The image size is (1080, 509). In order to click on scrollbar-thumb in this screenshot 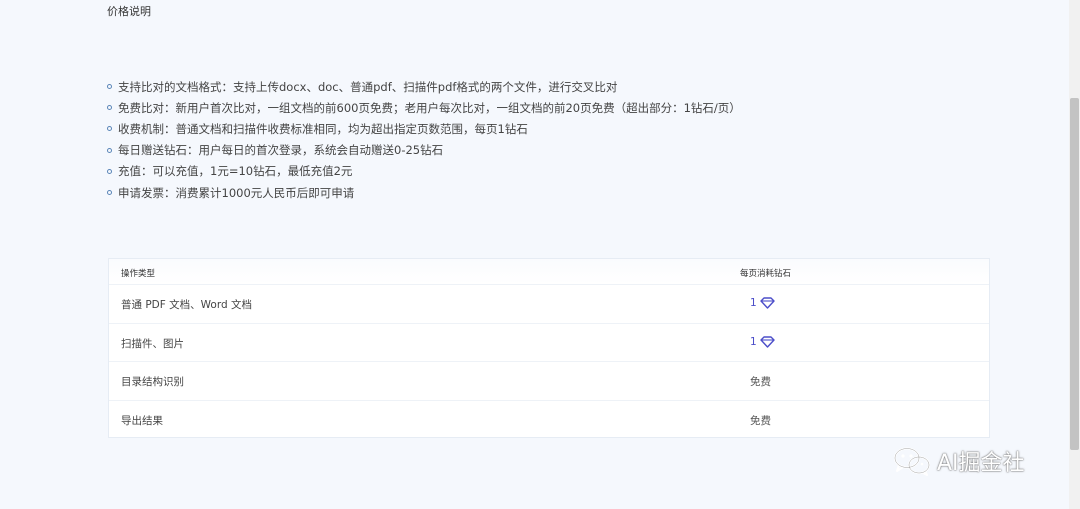, I will do `click(1074, 274)`.